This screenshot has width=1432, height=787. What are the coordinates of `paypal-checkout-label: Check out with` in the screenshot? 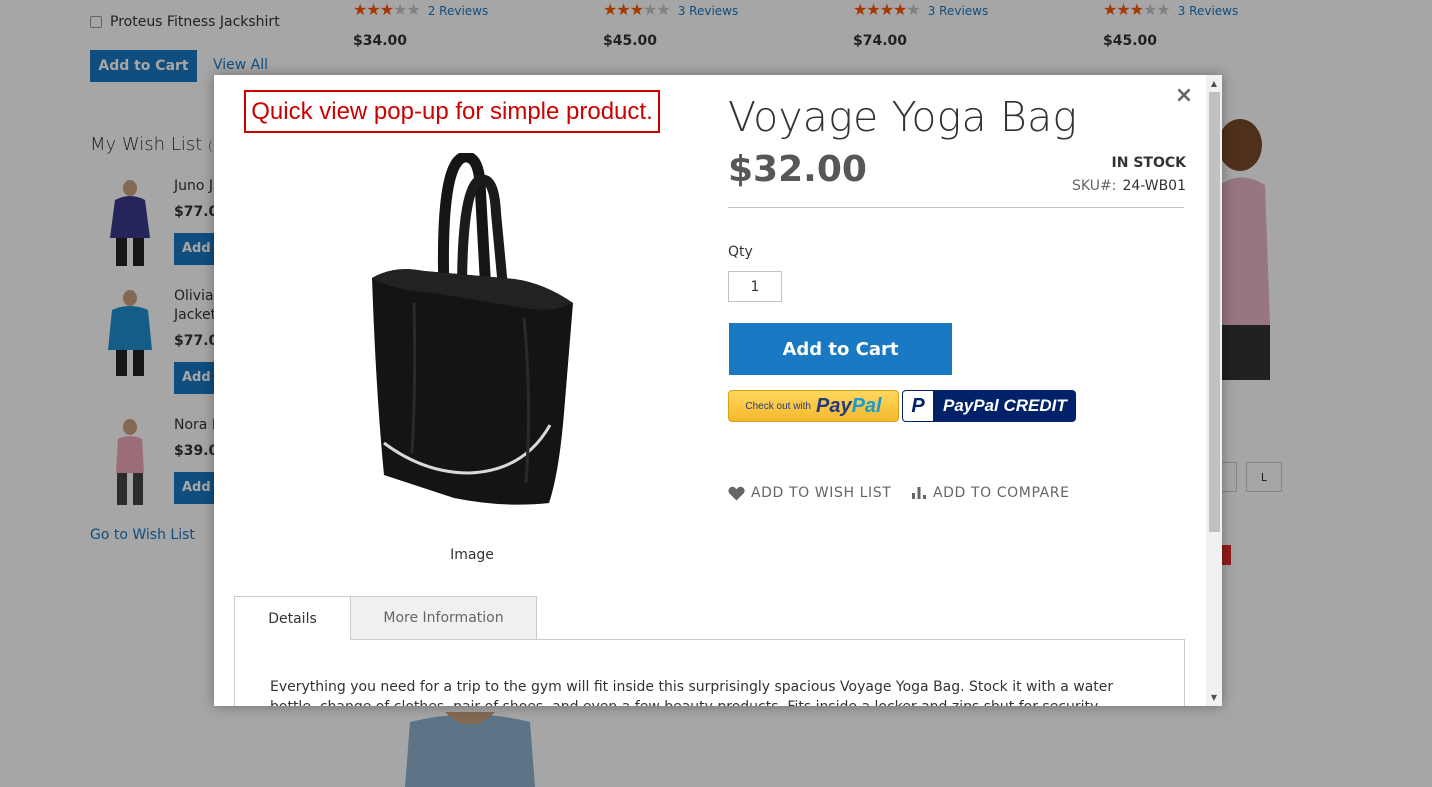 It's located at (778, 406).